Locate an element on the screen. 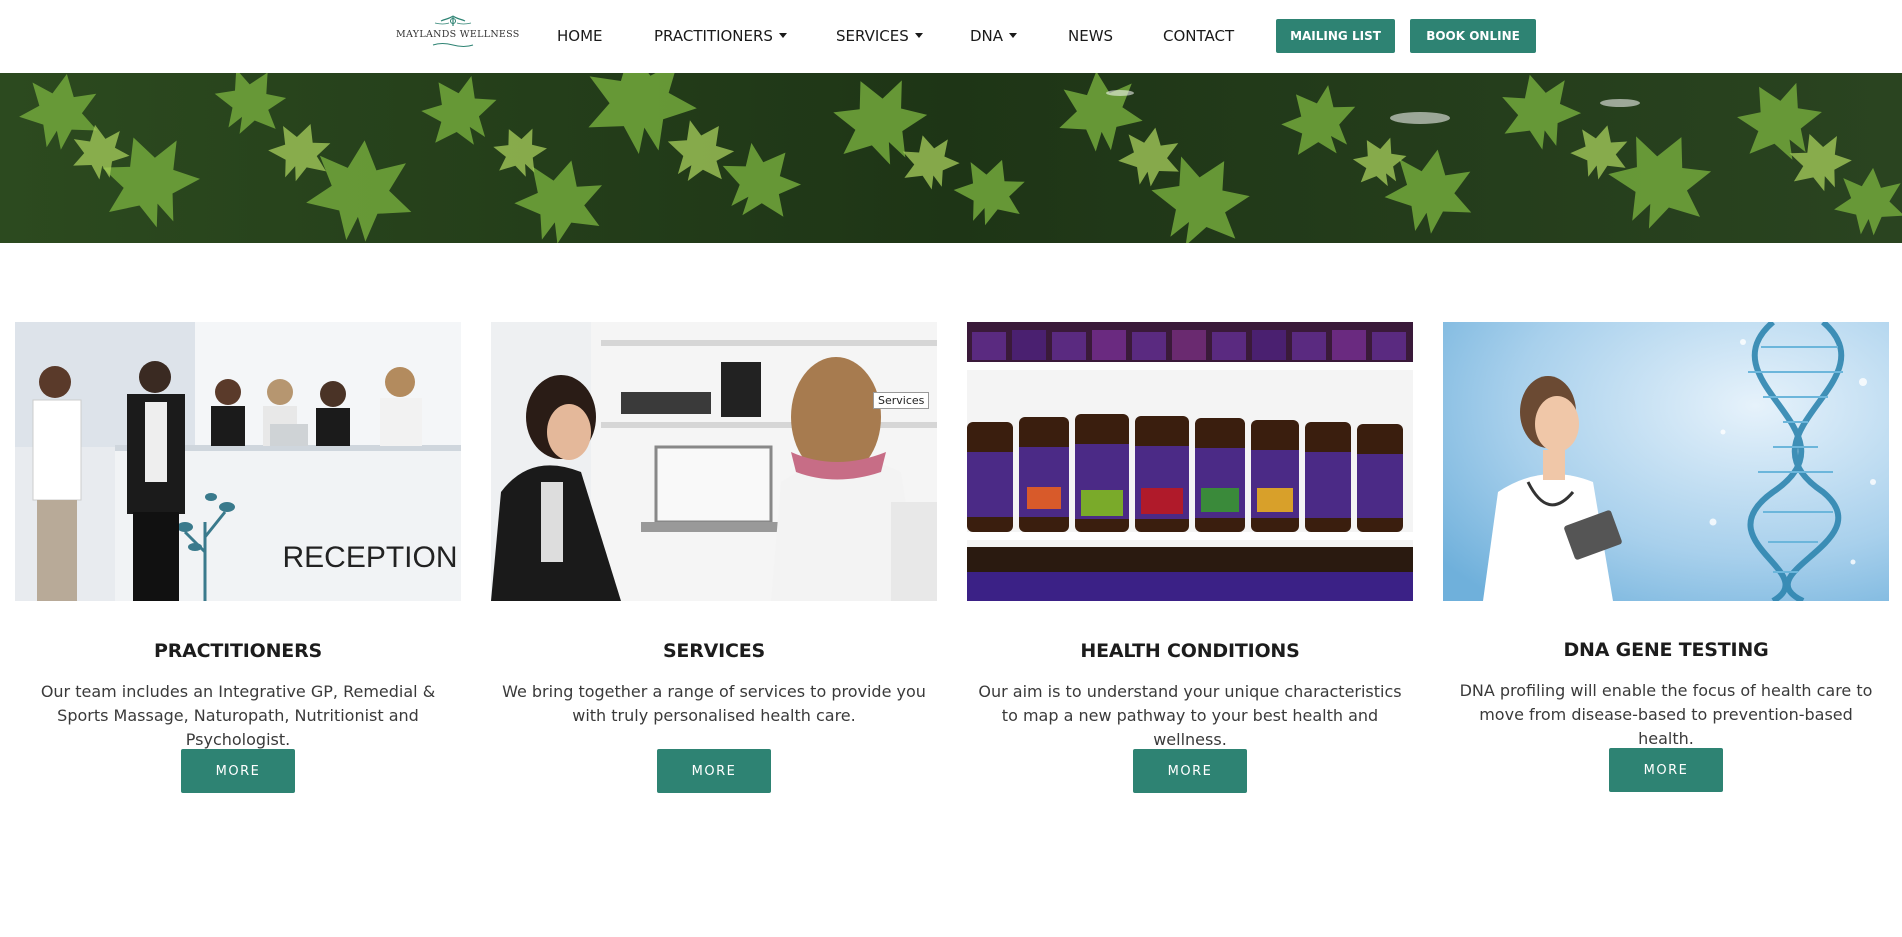 The image size is (1902, 937). nav-home-label: HOME is located at coordinates (580, 36).